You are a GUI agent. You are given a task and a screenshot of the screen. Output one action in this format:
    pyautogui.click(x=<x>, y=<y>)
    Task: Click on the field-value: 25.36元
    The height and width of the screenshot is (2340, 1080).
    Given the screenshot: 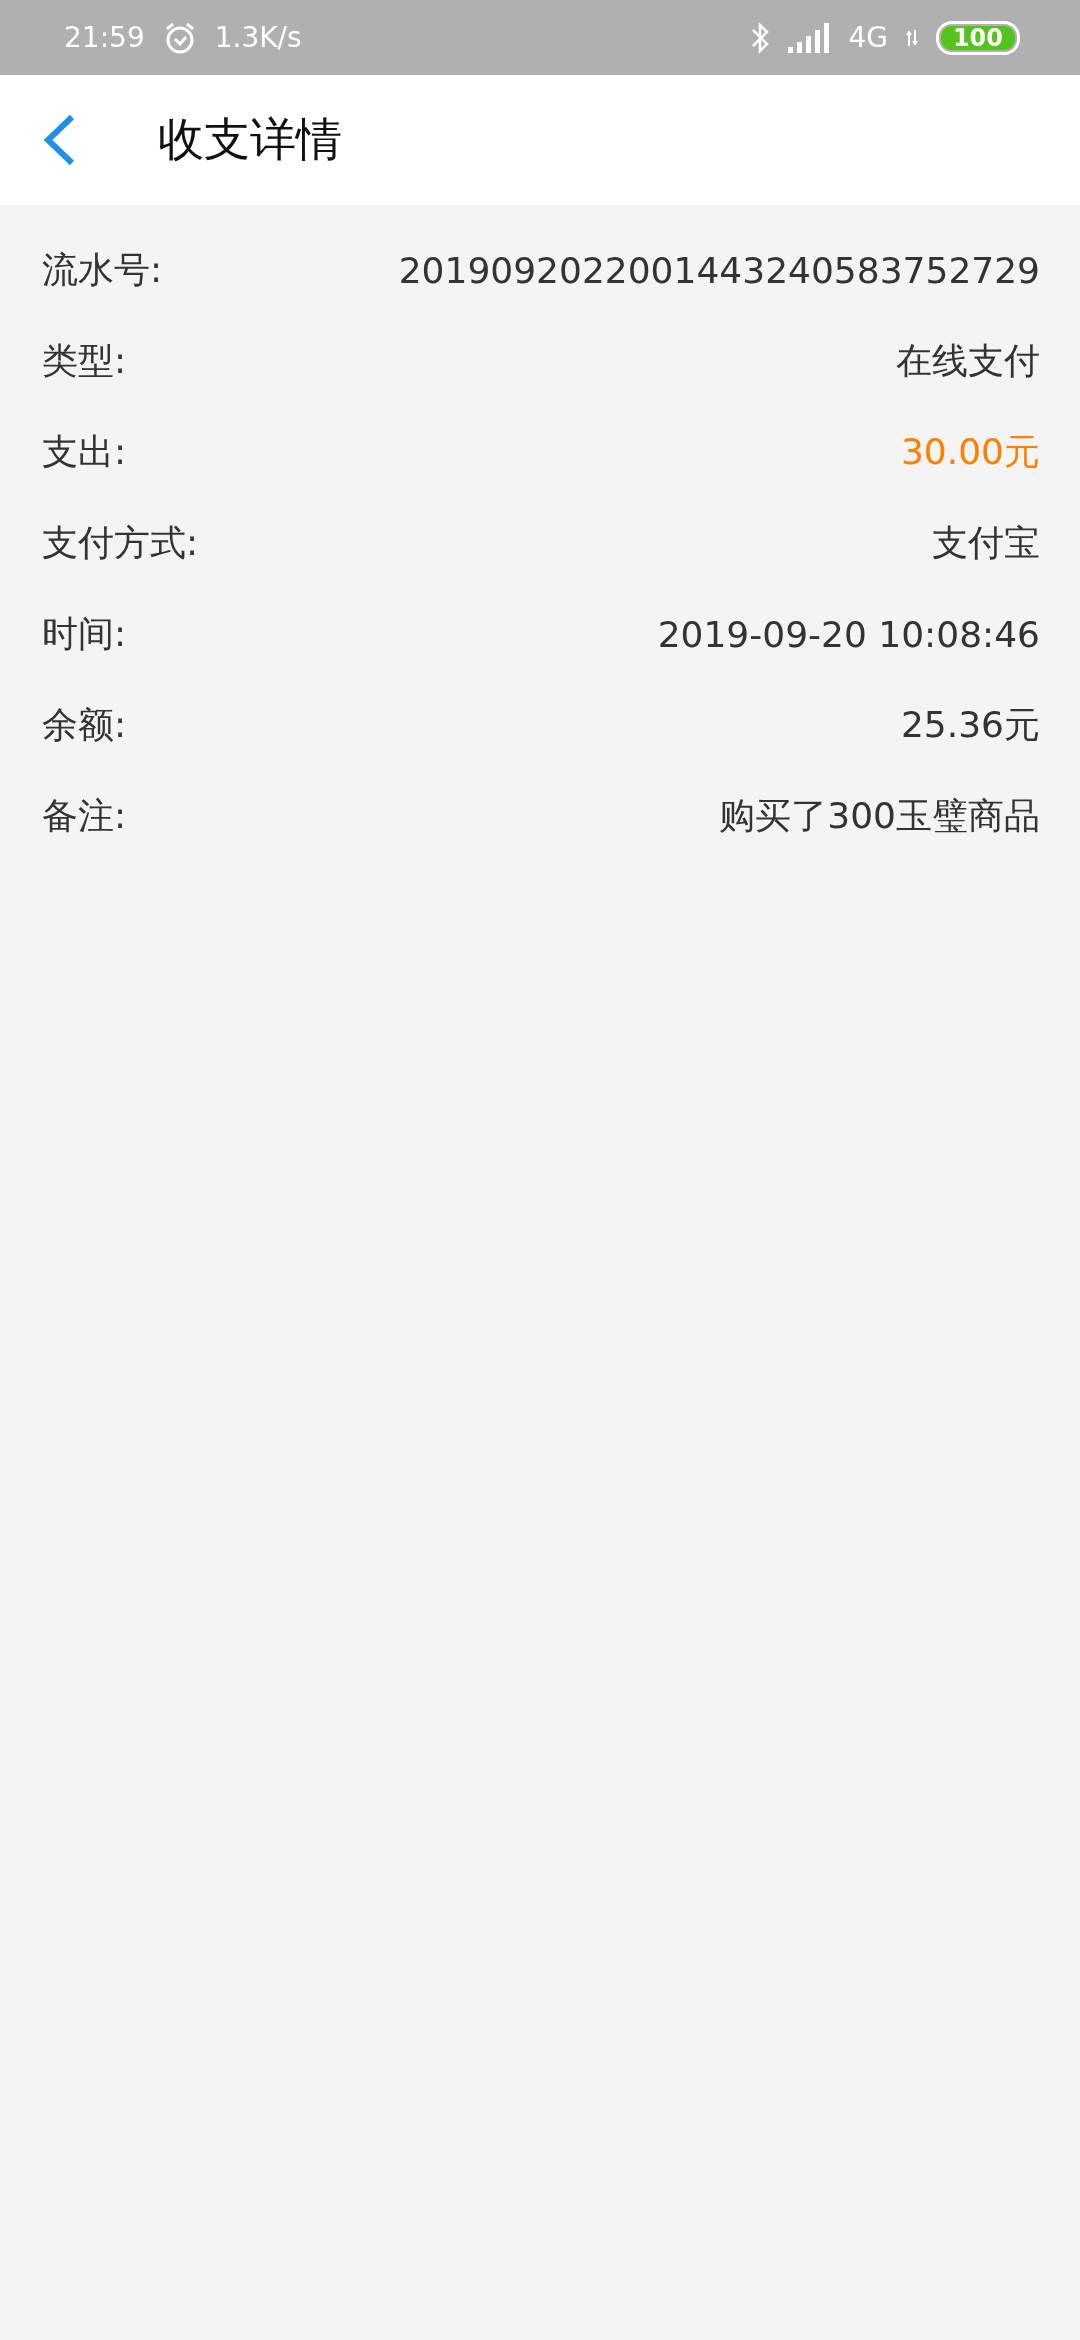 What is the action you would take?
    pyautogui.click(x=970, y=725)
    